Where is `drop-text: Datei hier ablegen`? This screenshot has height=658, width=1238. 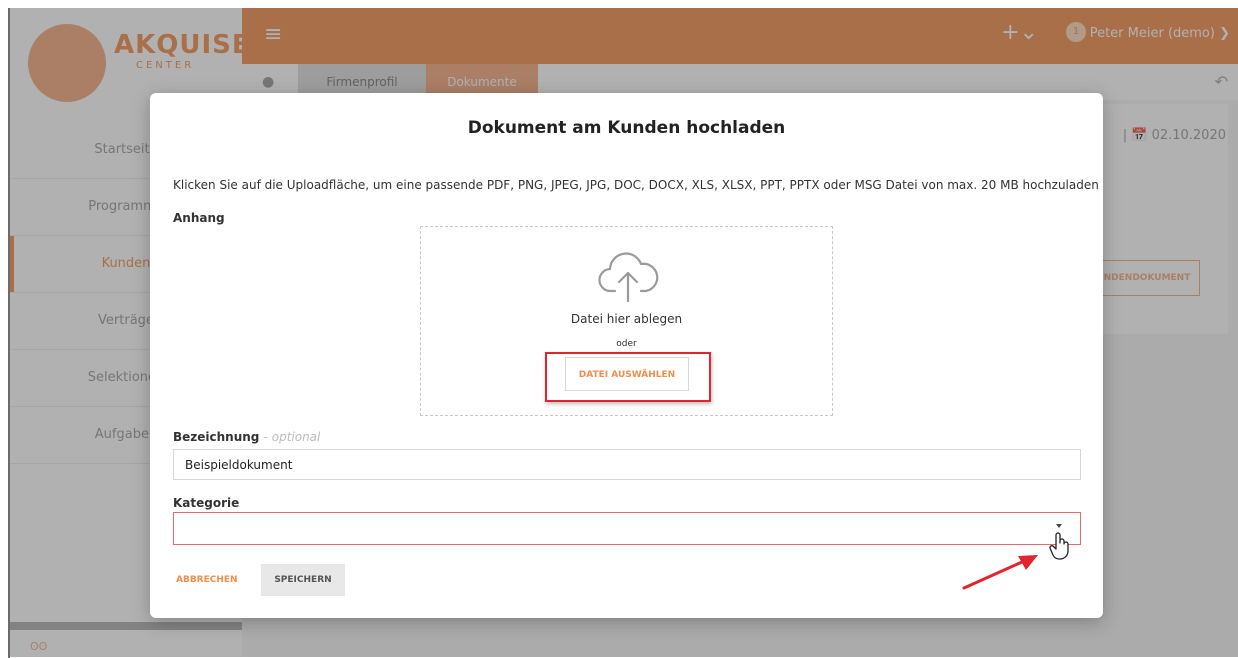
drop-text: Datei hier ablegen is located at coordinates (626, 319).